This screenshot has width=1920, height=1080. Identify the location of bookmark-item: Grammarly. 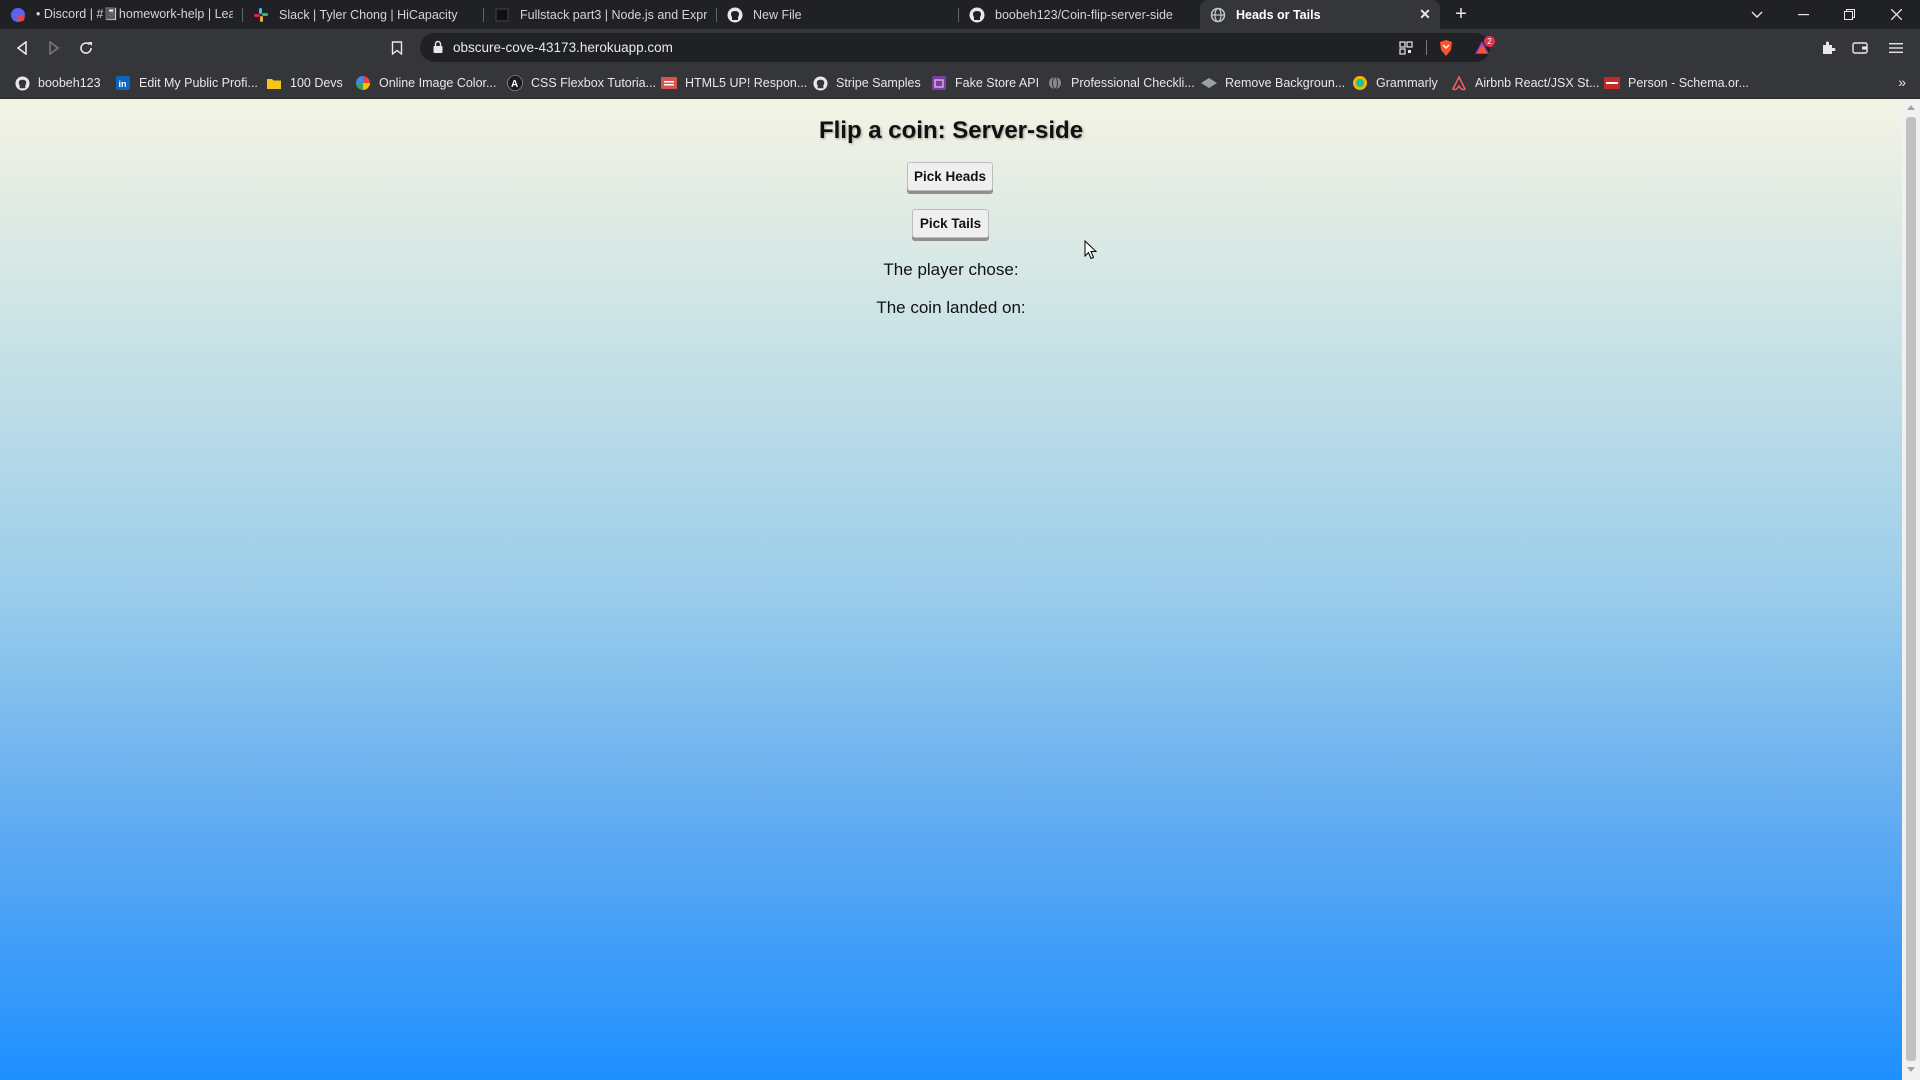
(1395, 83).